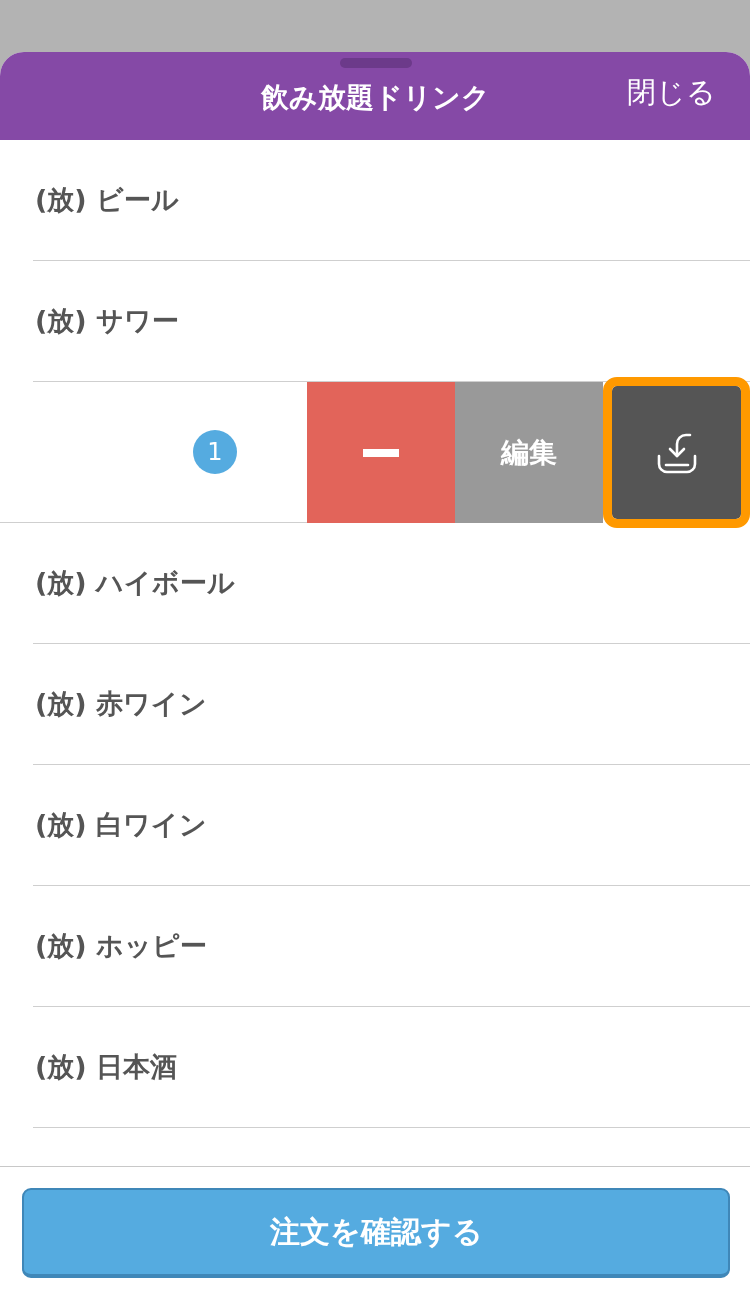  I want to click on menu-item: (放) 赤ワイン, so click(391, 704).